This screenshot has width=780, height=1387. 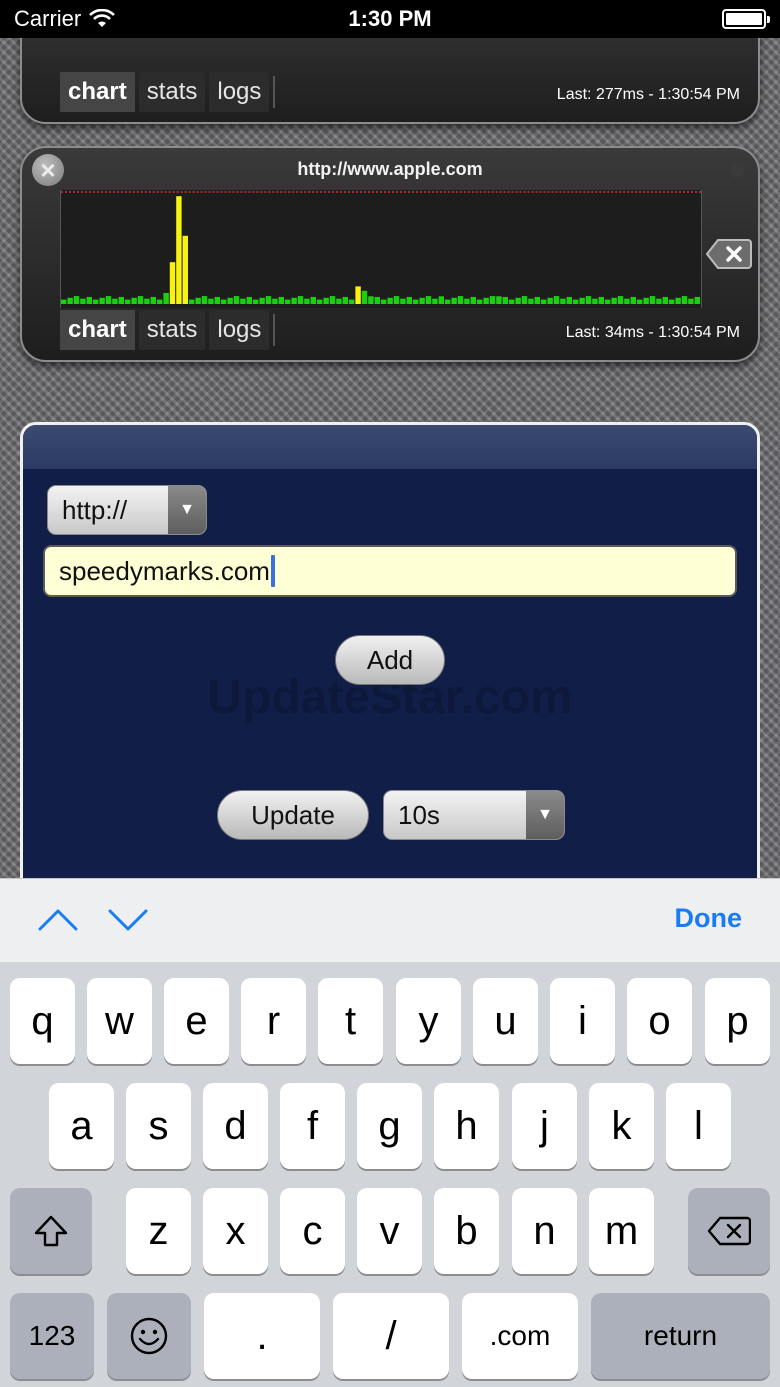 What do you see at coordinates (389, 1126) in the screenshot?
I see `key-g: g` at bounding box center [389, 1126].